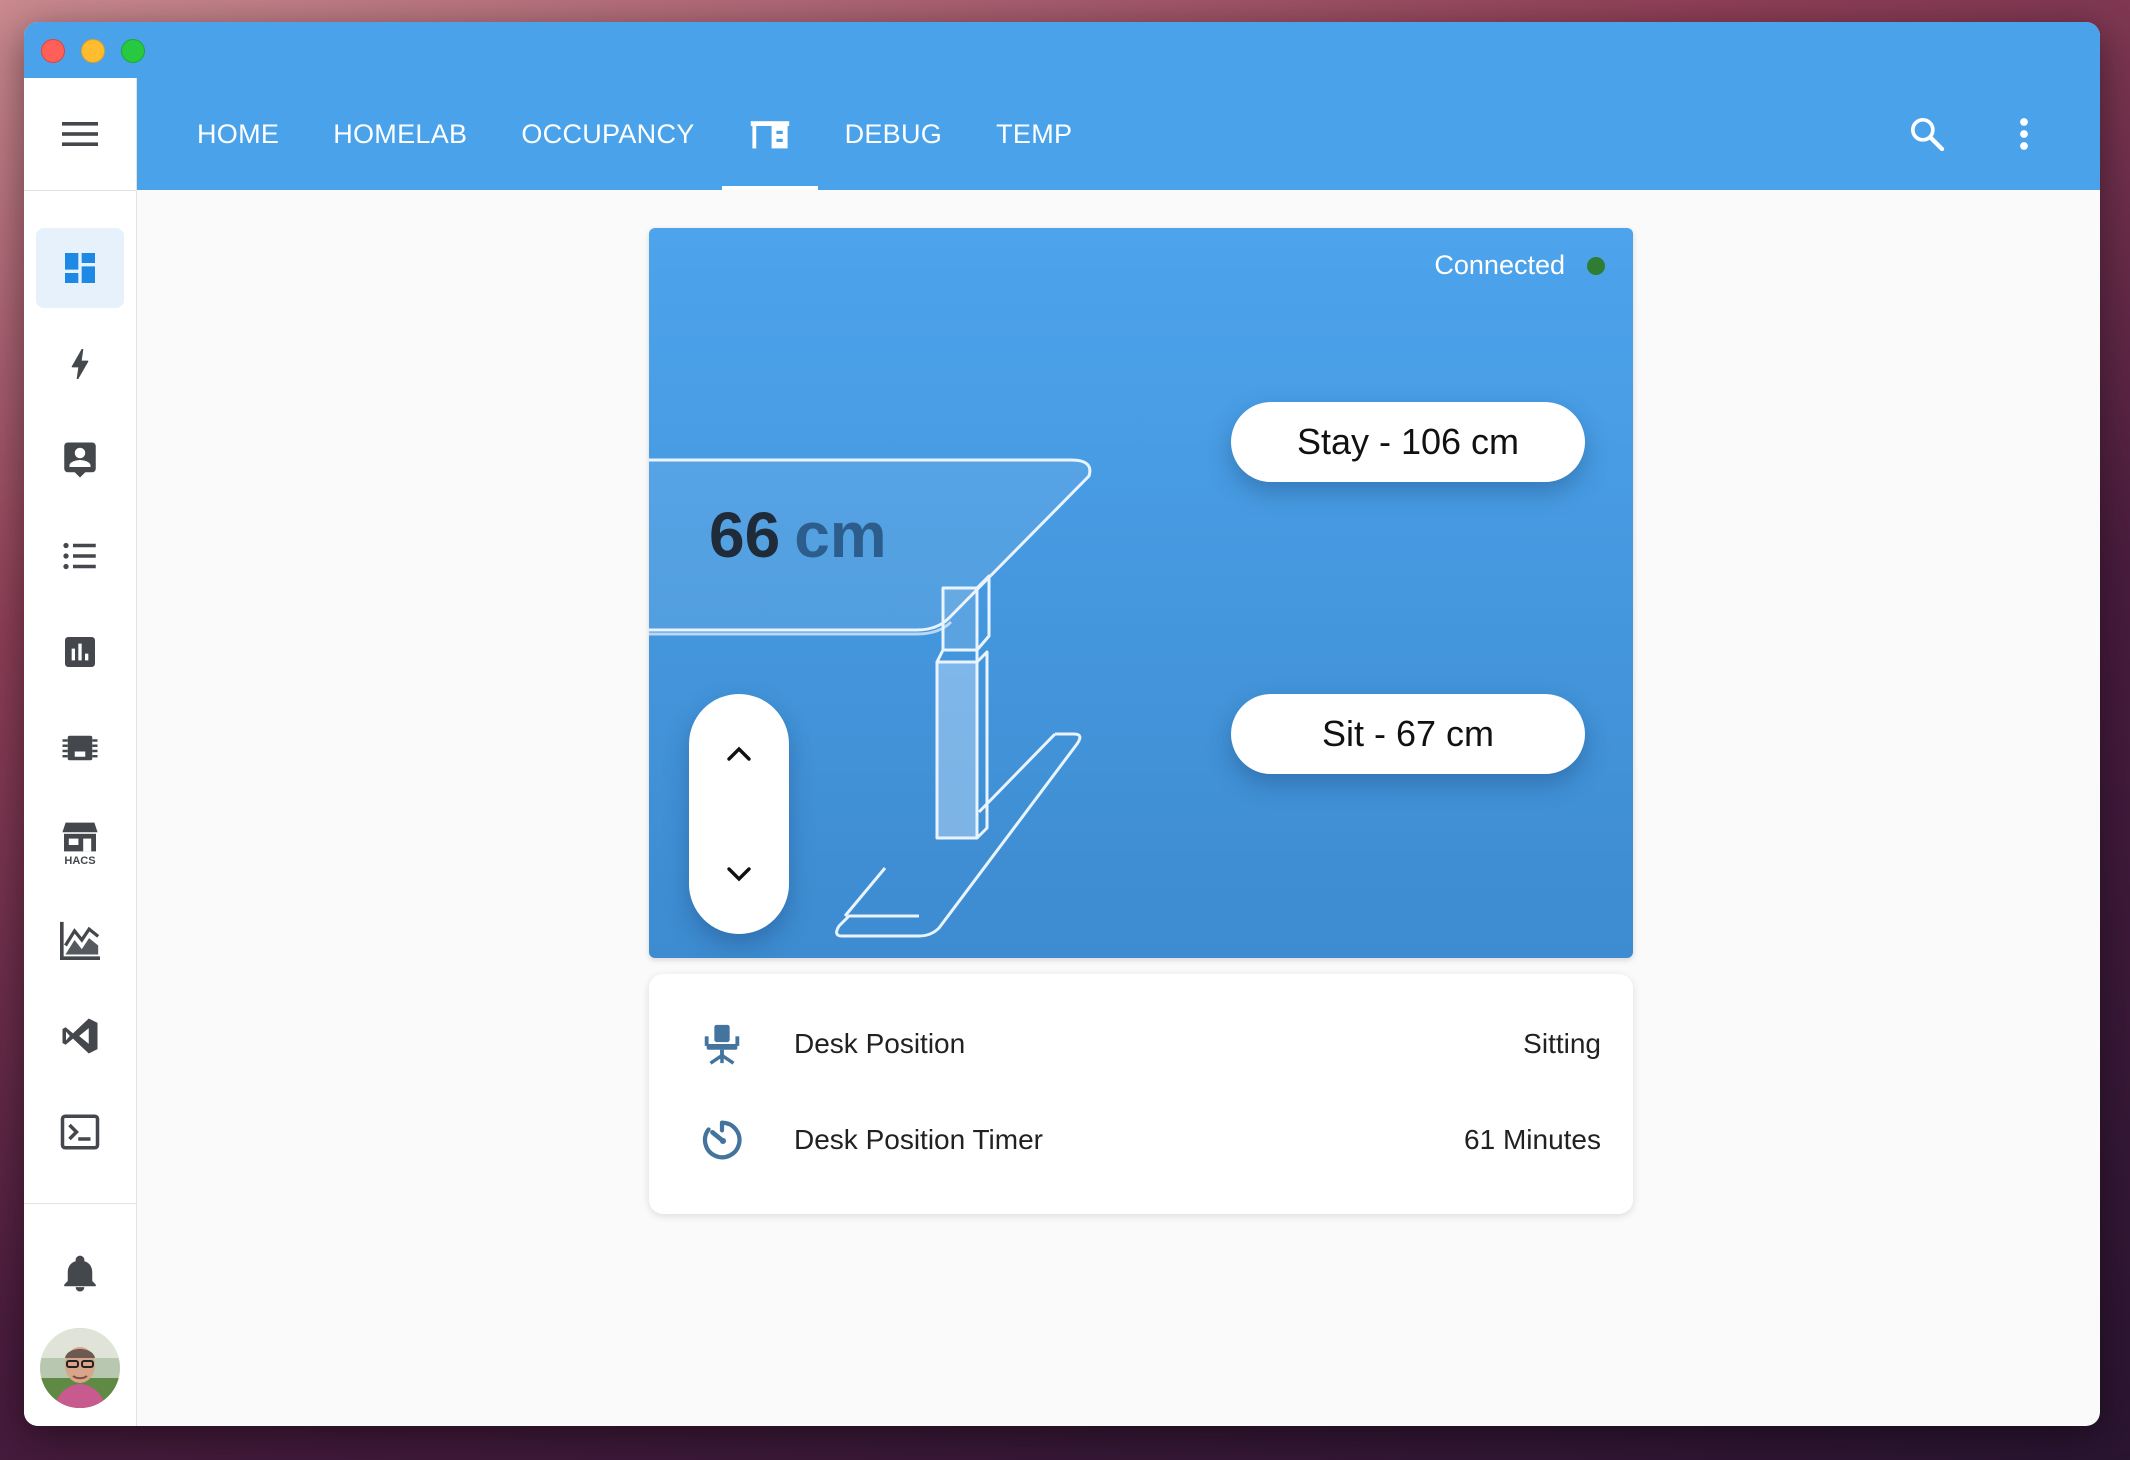 This screenshot has height=1460, width=2130. I want to click on vscode-icon, so click(80, 1036).